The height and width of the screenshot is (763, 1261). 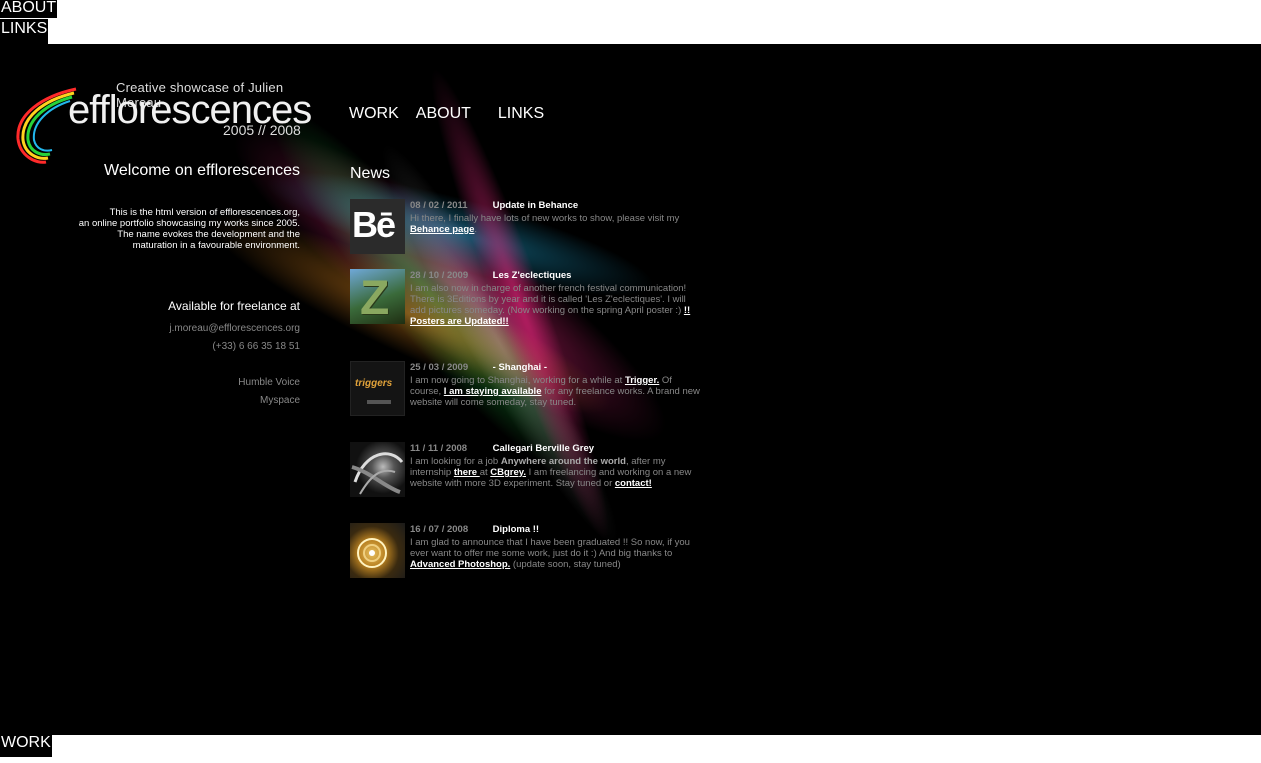 I want to click on news-headline: Update in Behance, so click(x=535, y=205).